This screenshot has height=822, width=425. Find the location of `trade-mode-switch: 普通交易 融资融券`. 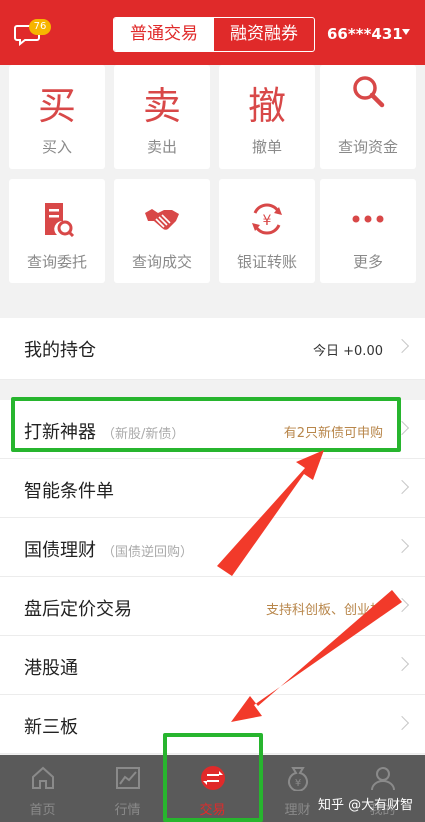

trade-mode-switch: 普通交易 融资融券 is located at coordinates (214, 34).